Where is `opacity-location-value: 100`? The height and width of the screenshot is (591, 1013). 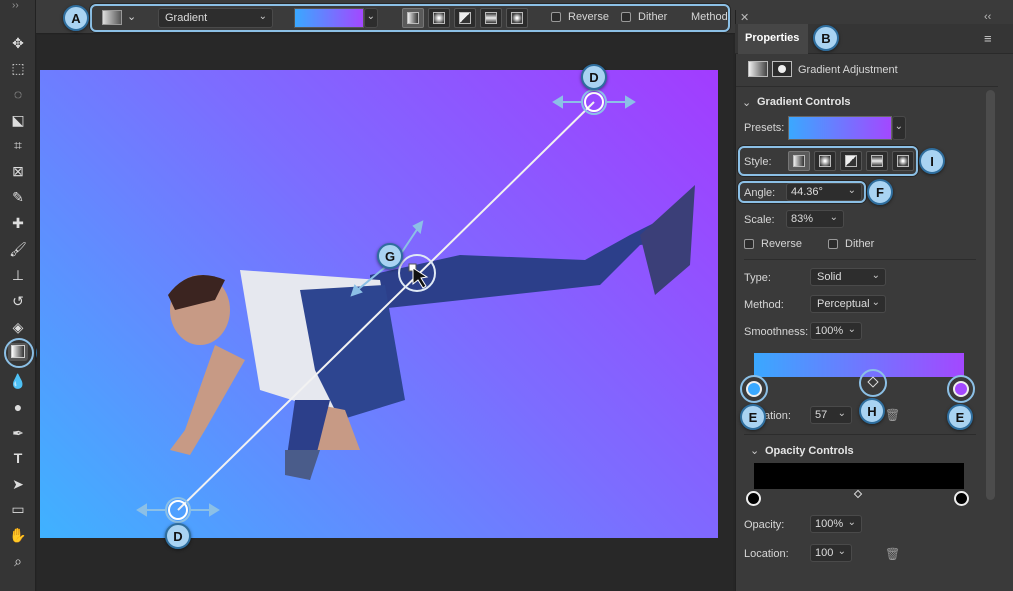
opacity-location-value: 100 is located at coordinates (824, 553).